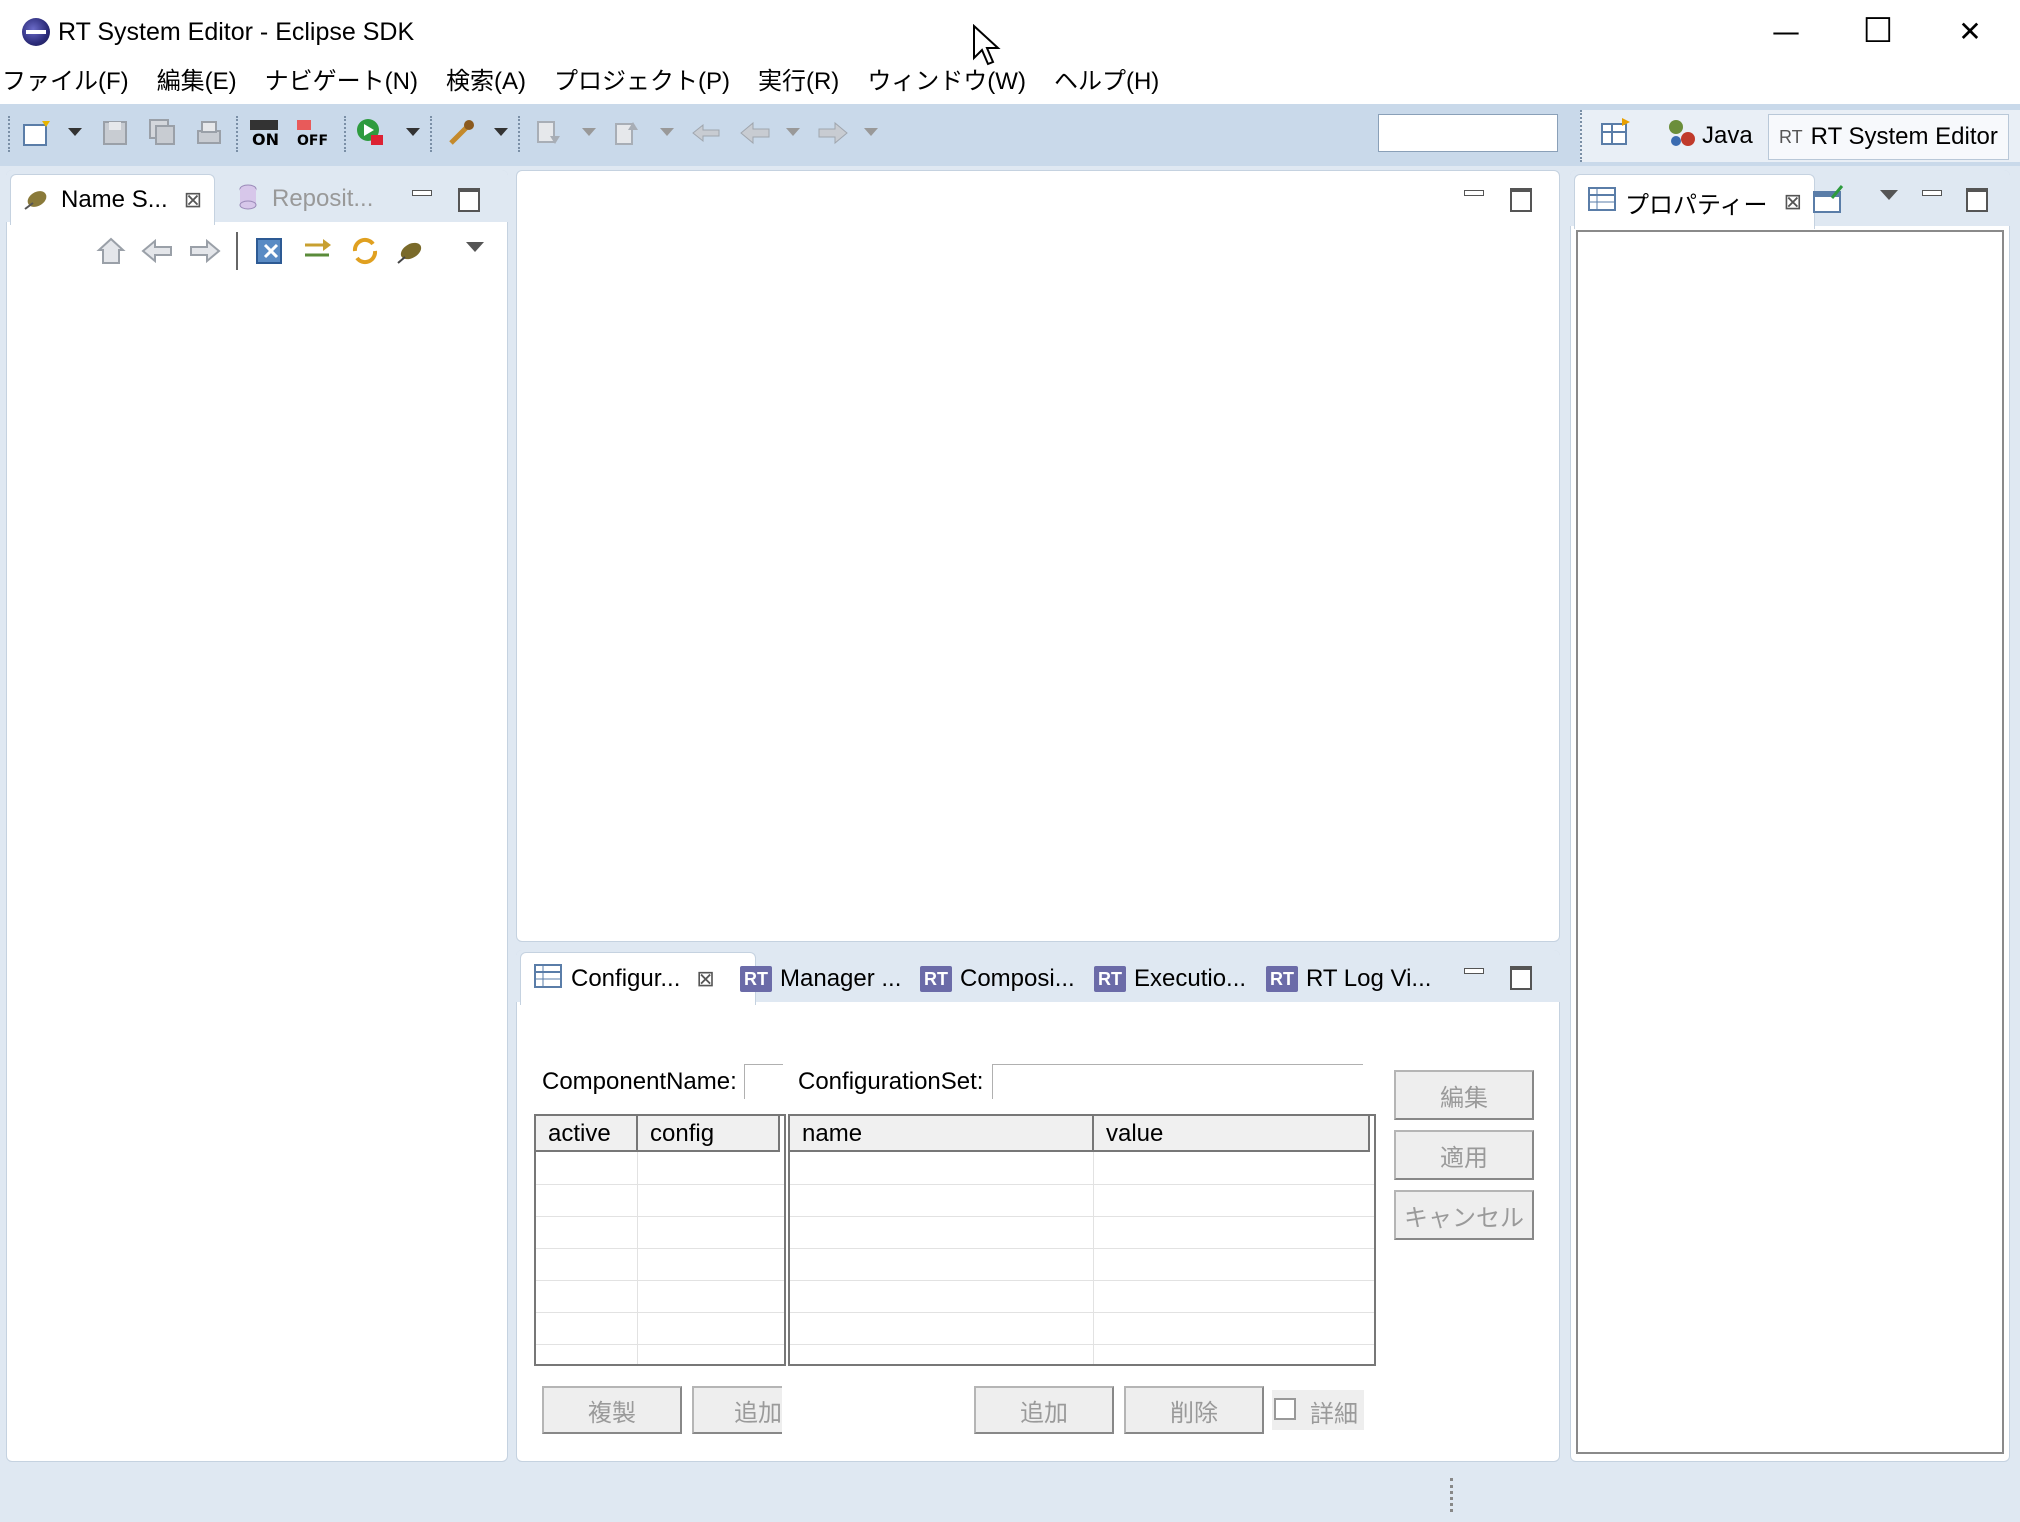 This screenshot has width=2020, height=1522. Describe the element at coordinates (587, 1134) in the screenshot. I see `column-header-active: active` at that location.